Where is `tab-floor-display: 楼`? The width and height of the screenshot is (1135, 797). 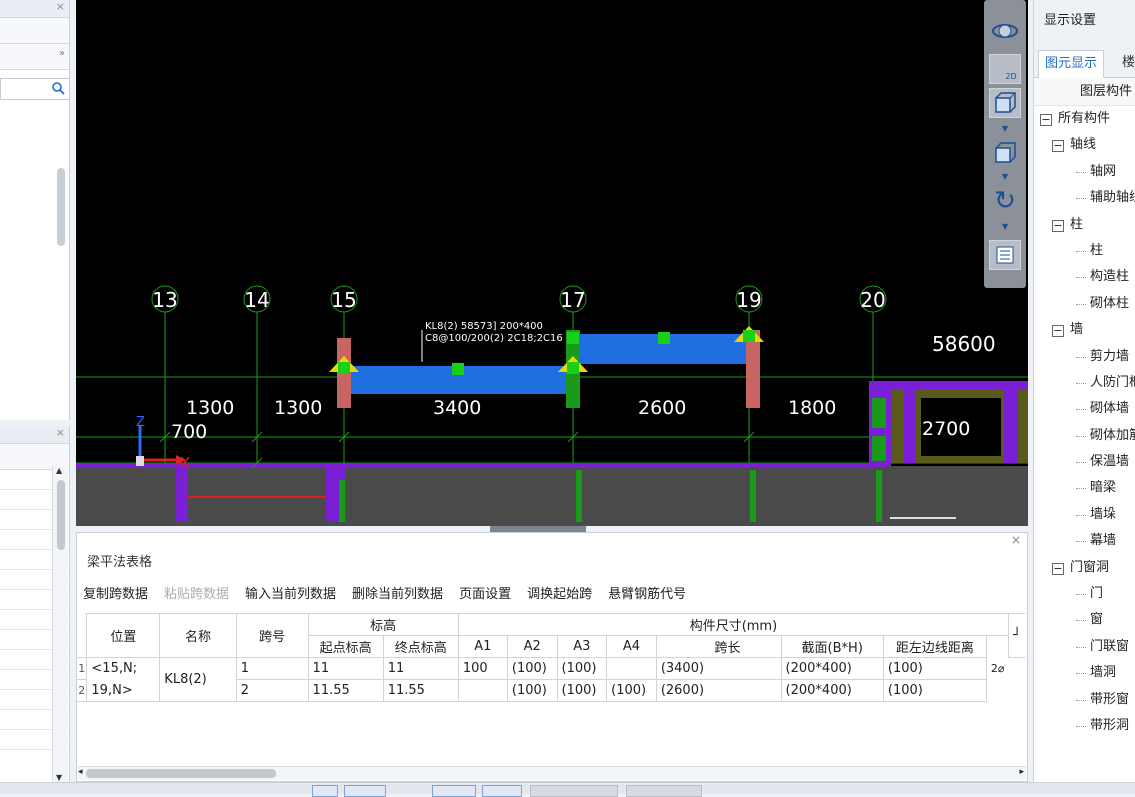
tab-floor-display: 楼 is located at coordinates (1125, 64).